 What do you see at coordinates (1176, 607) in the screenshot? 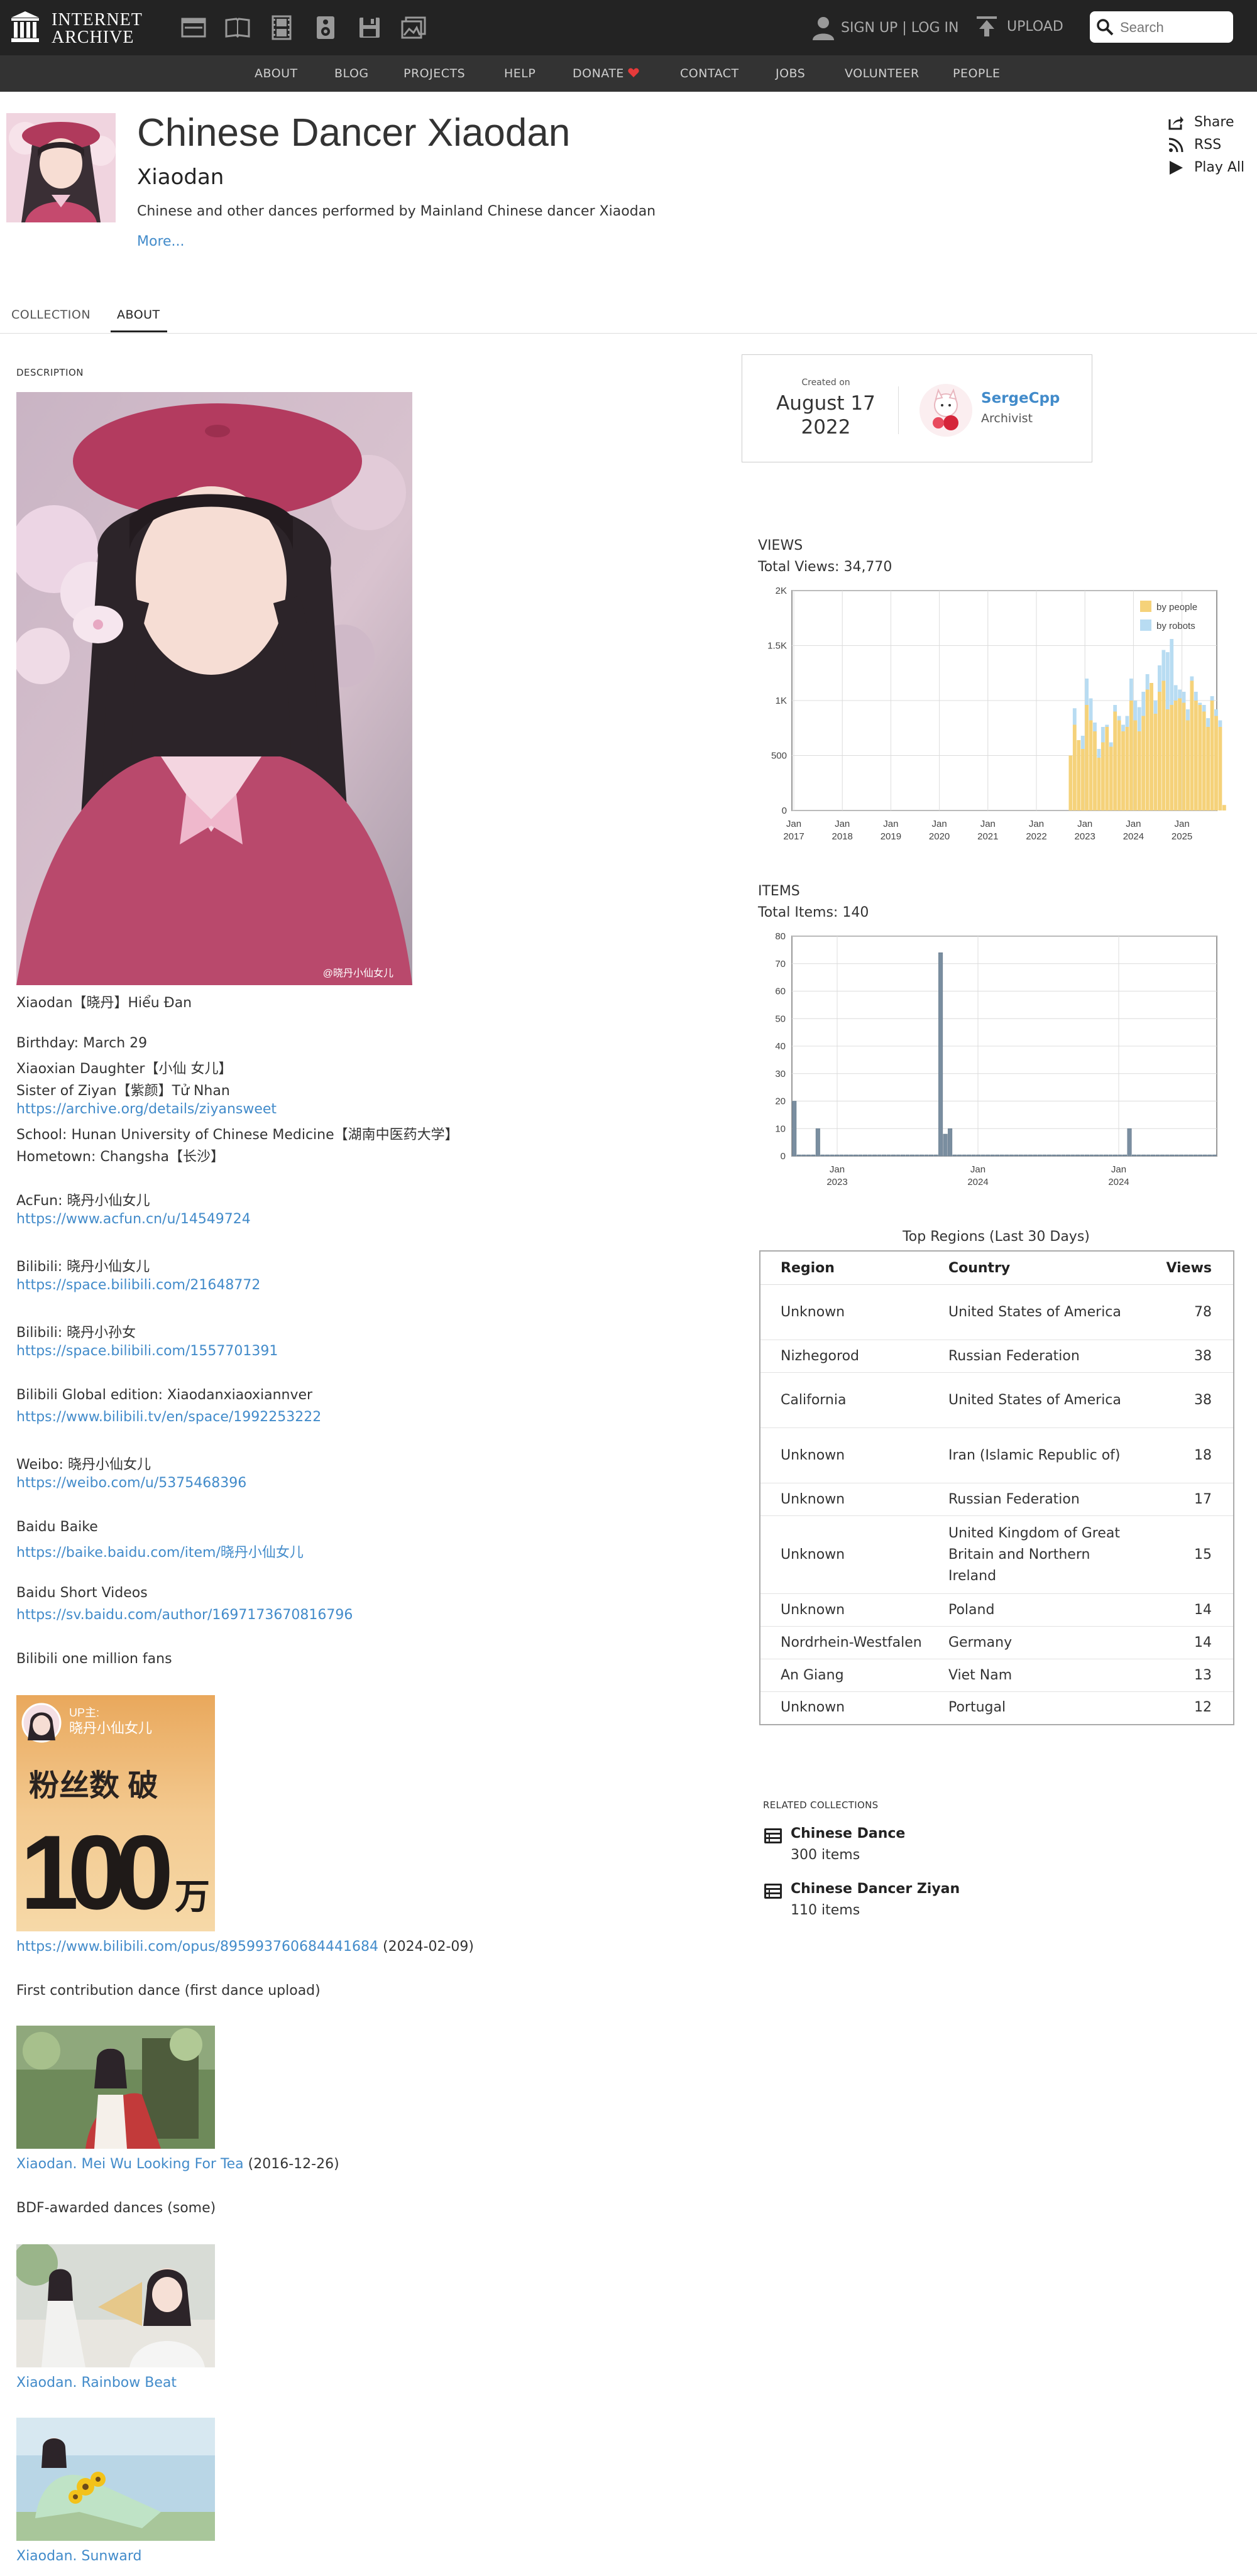
I see `legend-people-label: by people` at bounding box center [1176, 607].